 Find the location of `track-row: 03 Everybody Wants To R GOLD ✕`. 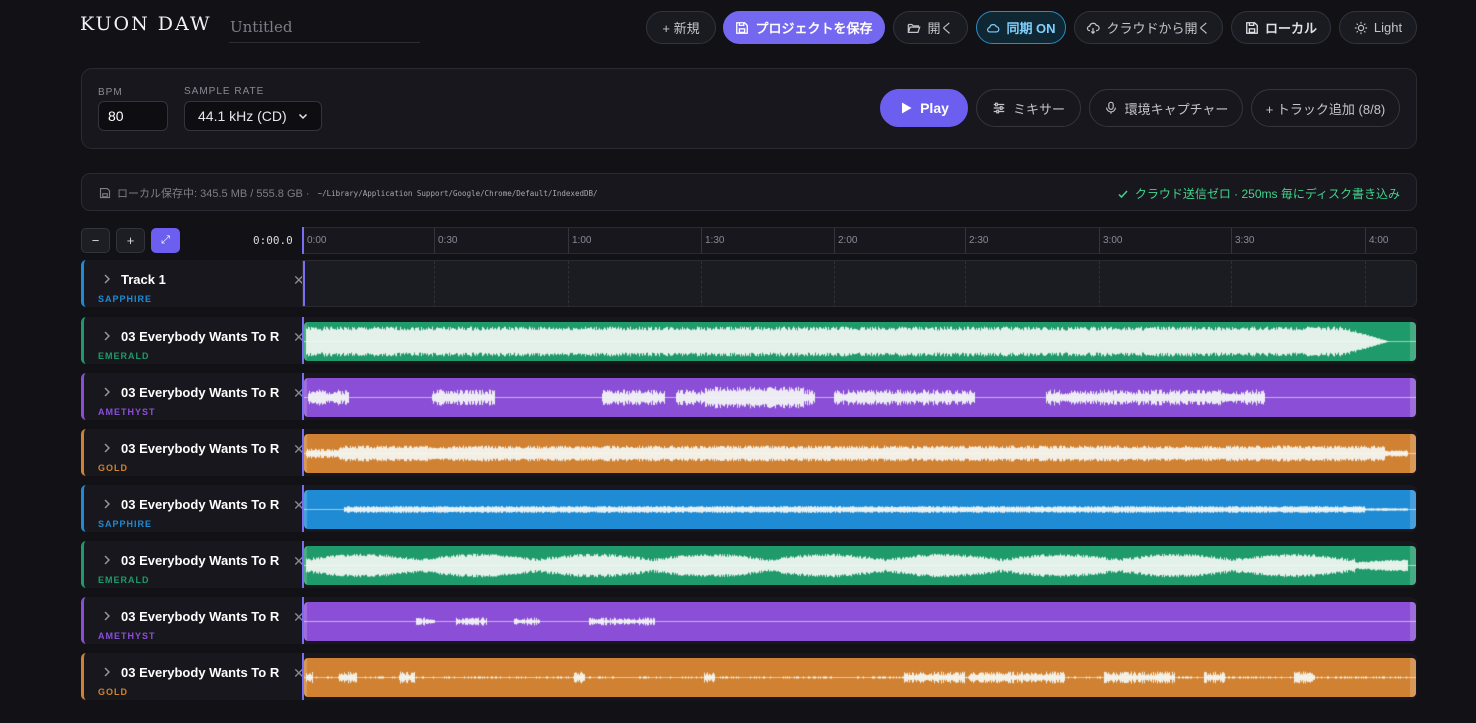

track-row: 03 Everybody Wants To R GOLD ✕ is located at coordinates (749, 676).